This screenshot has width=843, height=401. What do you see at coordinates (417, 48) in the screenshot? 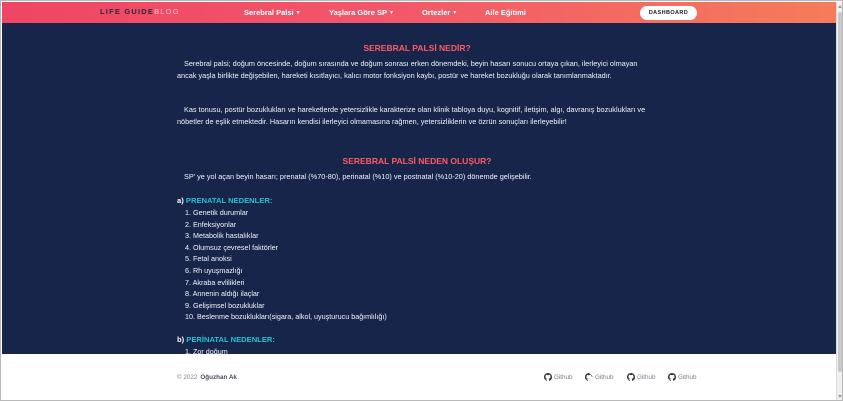
I see `section-heading-nedir: SEREBRAL PALSİ NEDİR?` at bounding box center [417, 48].